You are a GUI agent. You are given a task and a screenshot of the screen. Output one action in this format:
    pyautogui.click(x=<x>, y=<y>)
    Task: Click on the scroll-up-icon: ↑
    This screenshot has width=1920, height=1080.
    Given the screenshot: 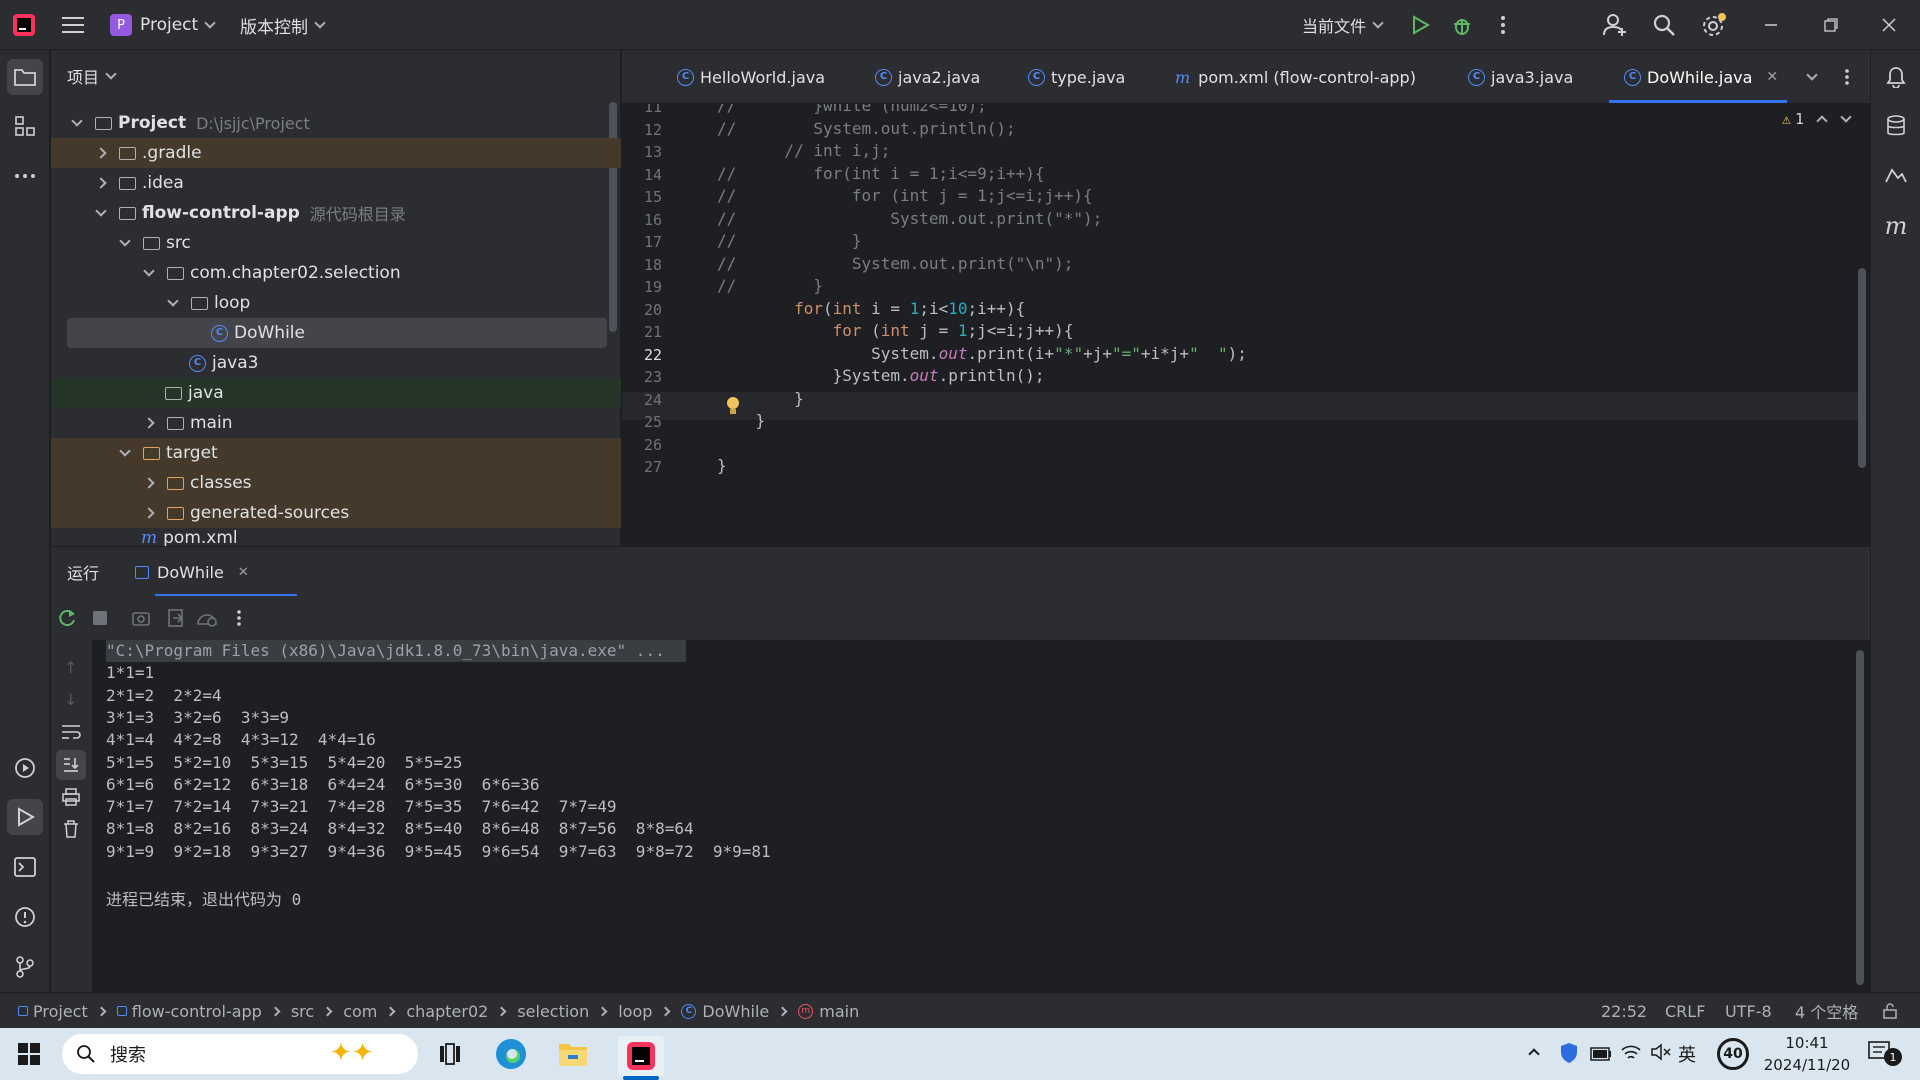 What is the action you would take?
    pyautogui.click(x=70, y=667)
    